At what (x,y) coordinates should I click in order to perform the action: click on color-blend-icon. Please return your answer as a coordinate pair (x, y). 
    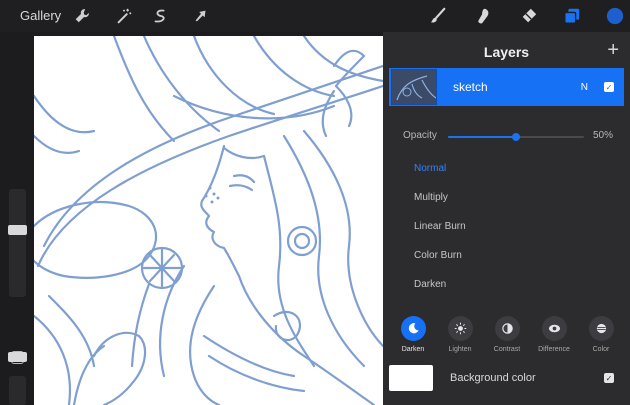
    Looking at the image, I should click on (601, 328).